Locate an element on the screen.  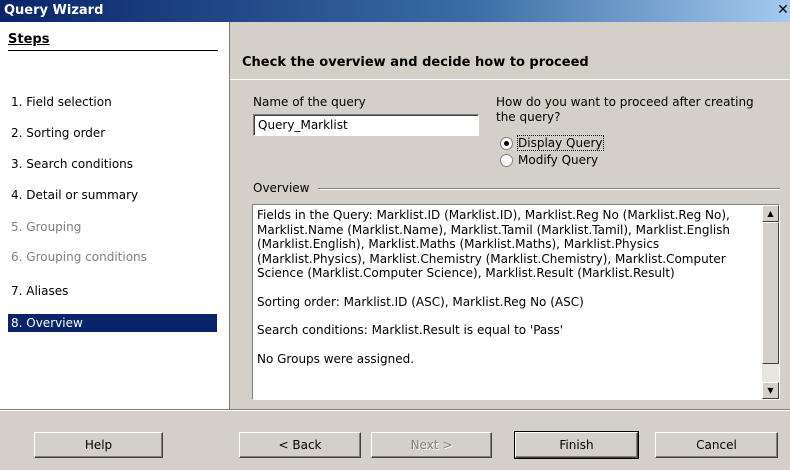
modify-query-label: Modify Query is located at coordinates (558, 160).